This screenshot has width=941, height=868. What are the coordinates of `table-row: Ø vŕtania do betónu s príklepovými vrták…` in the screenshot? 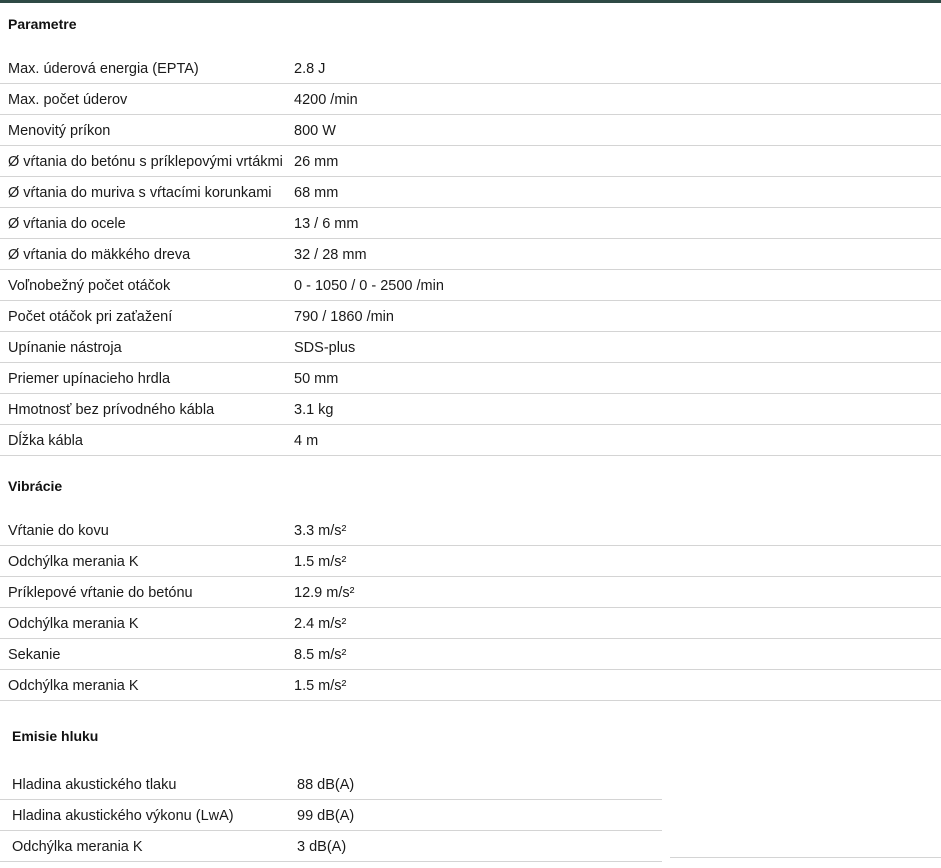 It's located at (470, 161).